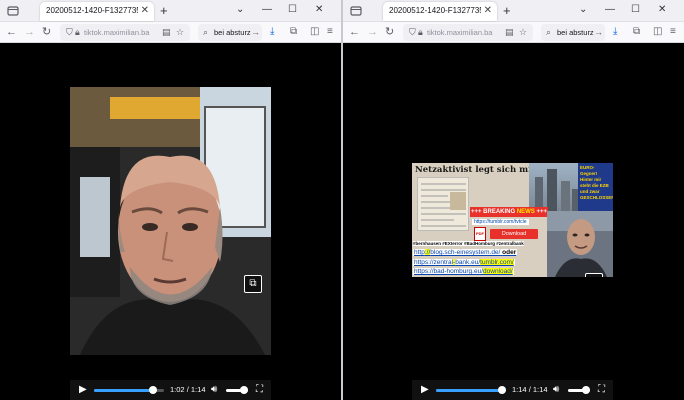 The height and width of the screenshot is (400, 684). What do you see at coordinates (477, 212) in the screenshot?
I see `breaking-prefix: +++` at bounding box center [477, 212].